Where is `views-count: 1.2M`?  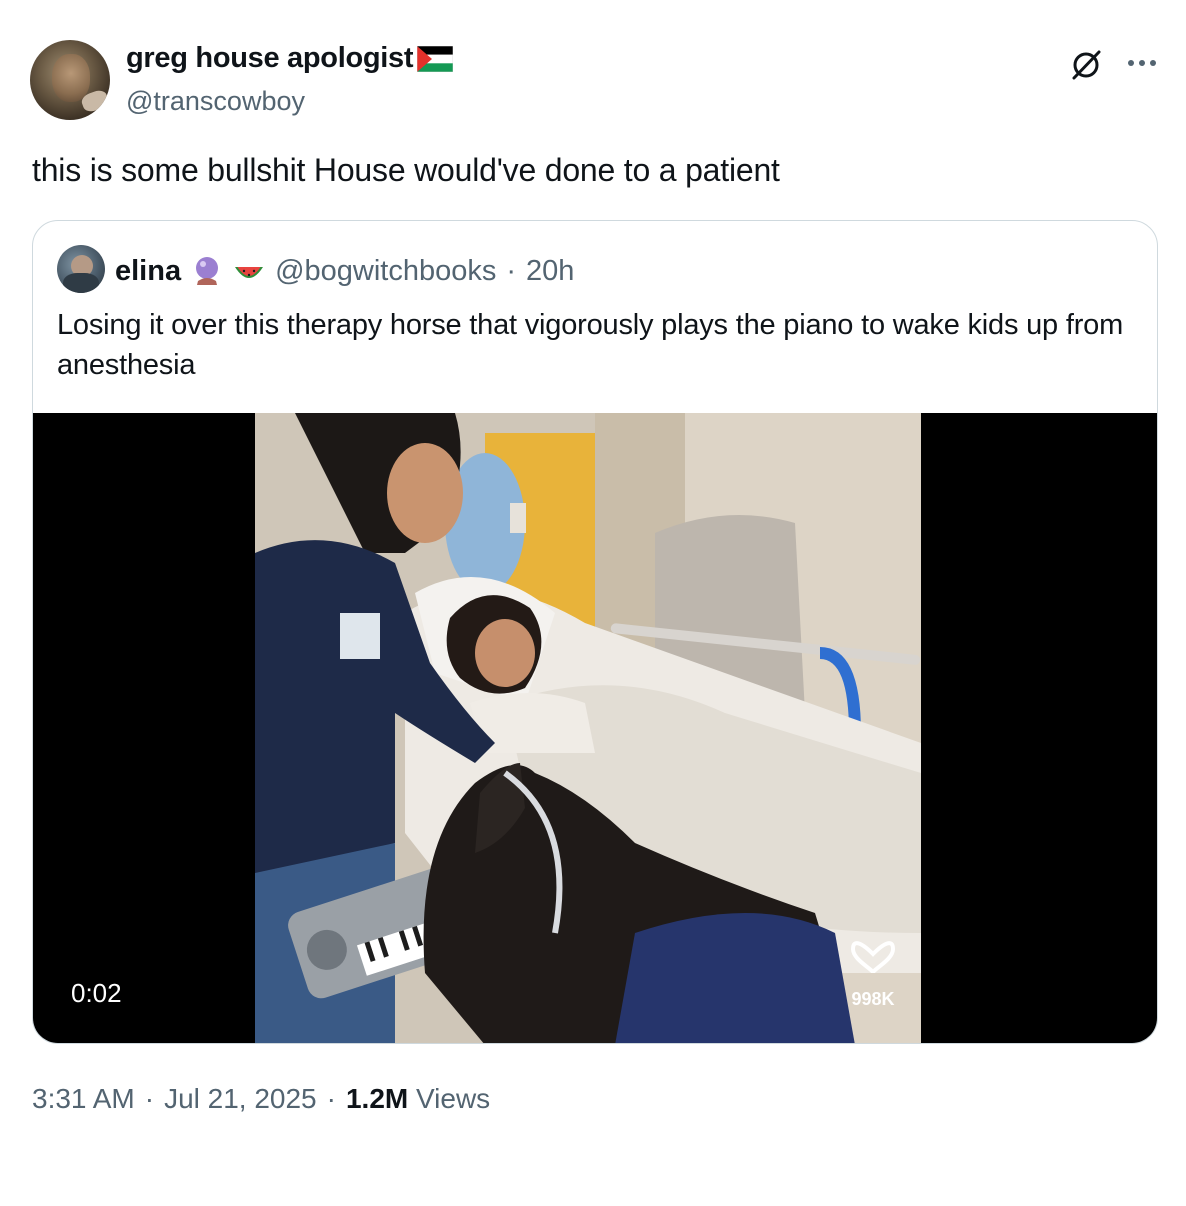 views-count: 1.2M is located at coordinates (377, 1098).